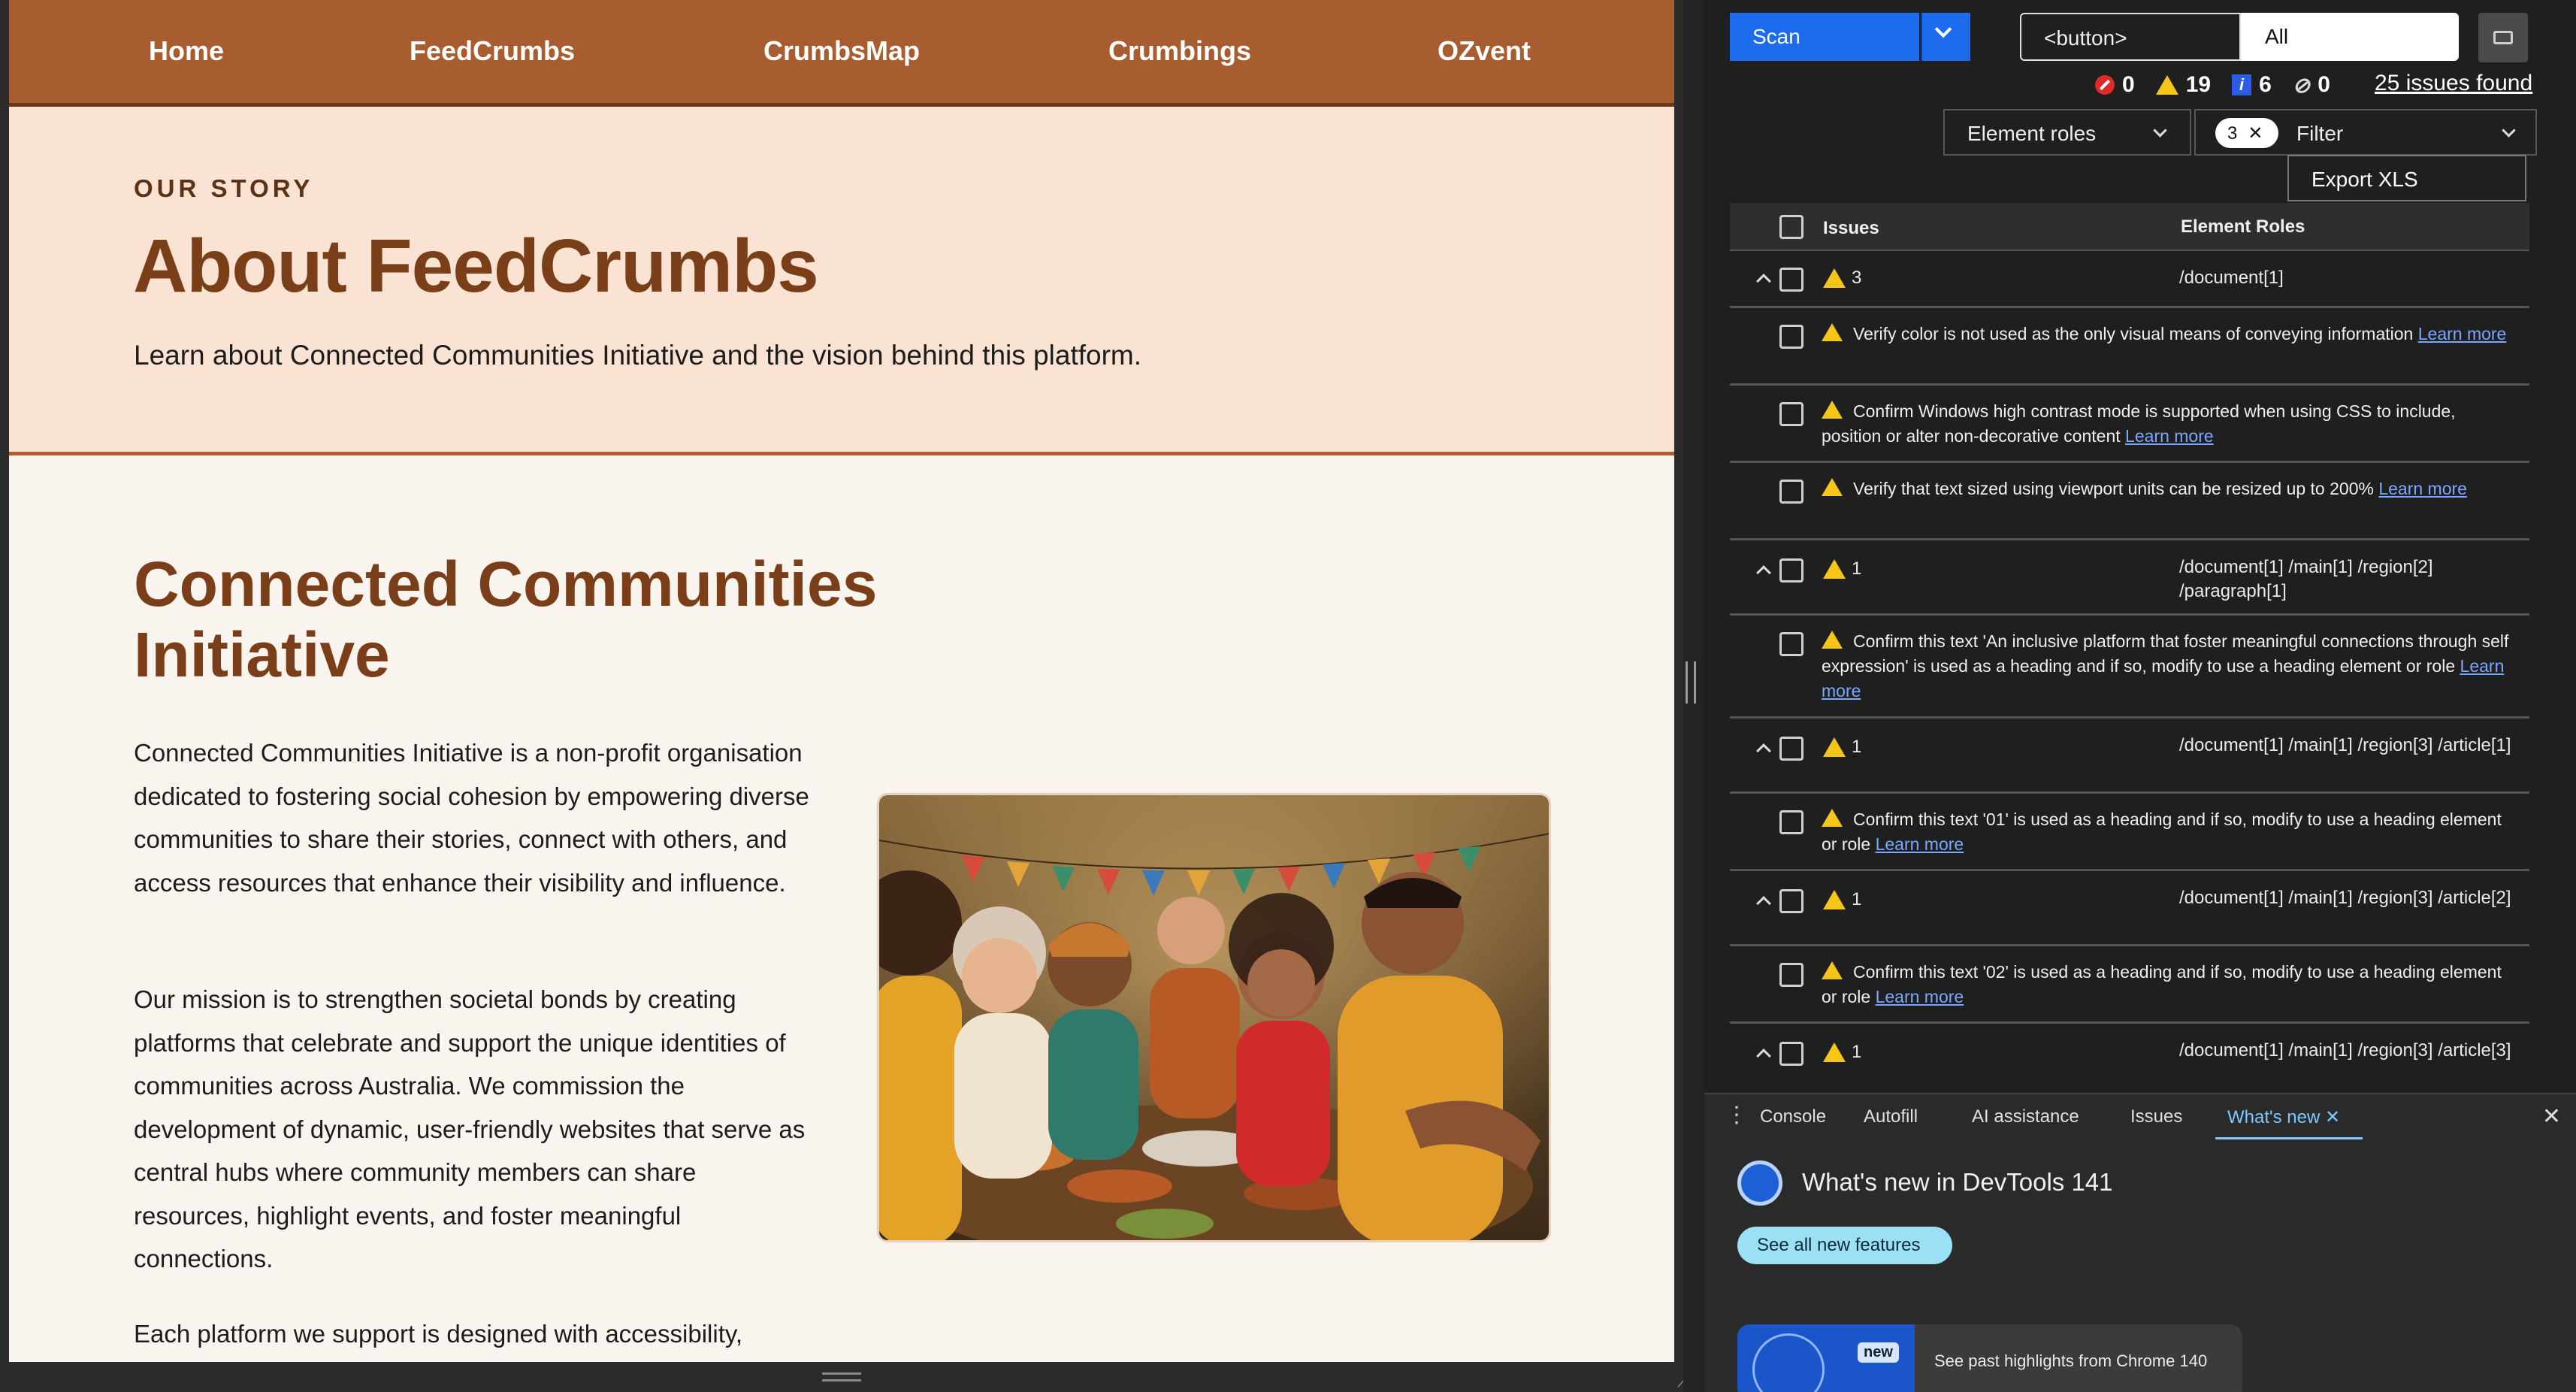 This screenshot has height=1392, width=2576. Describe the element at coordinates (2067, 132) in the screenshot. I see `element-roles-dropdown: Element roles` at that location.